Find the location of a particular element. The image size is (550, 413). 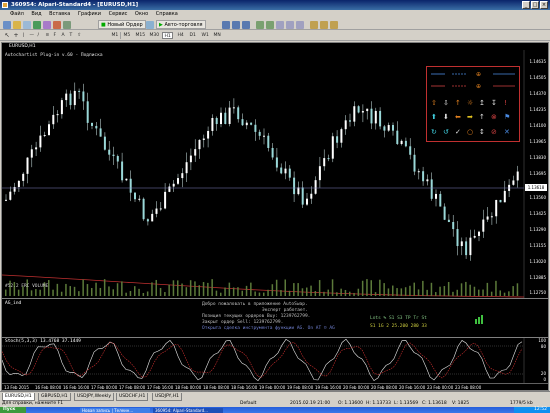

arrow-tool-icon: ⇧ is located at coordinates (79, 35).